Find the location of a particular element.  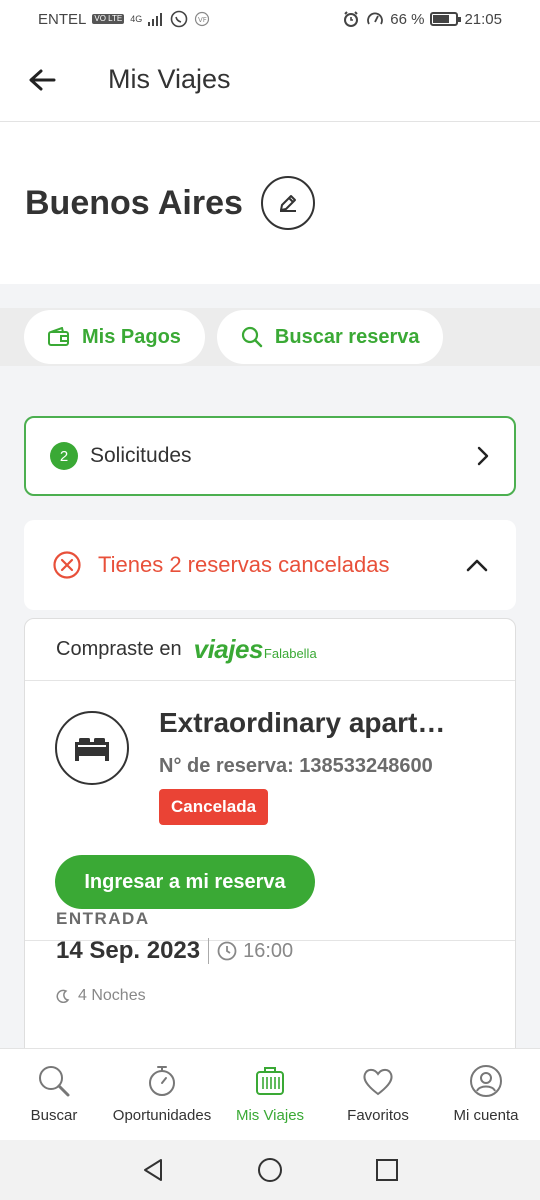

nav-label: Buscar is located at coordinates (54, 1115).